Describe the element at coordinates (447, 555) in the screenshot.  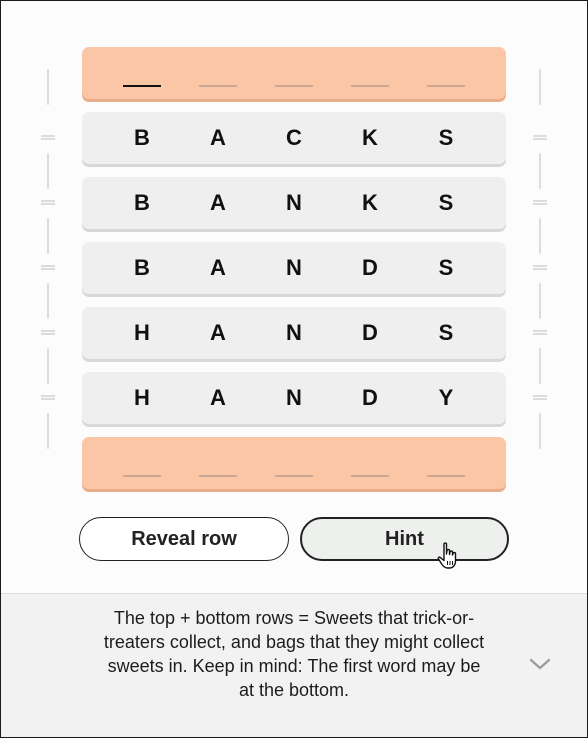
I see `hand-pointer-icon` at that location.